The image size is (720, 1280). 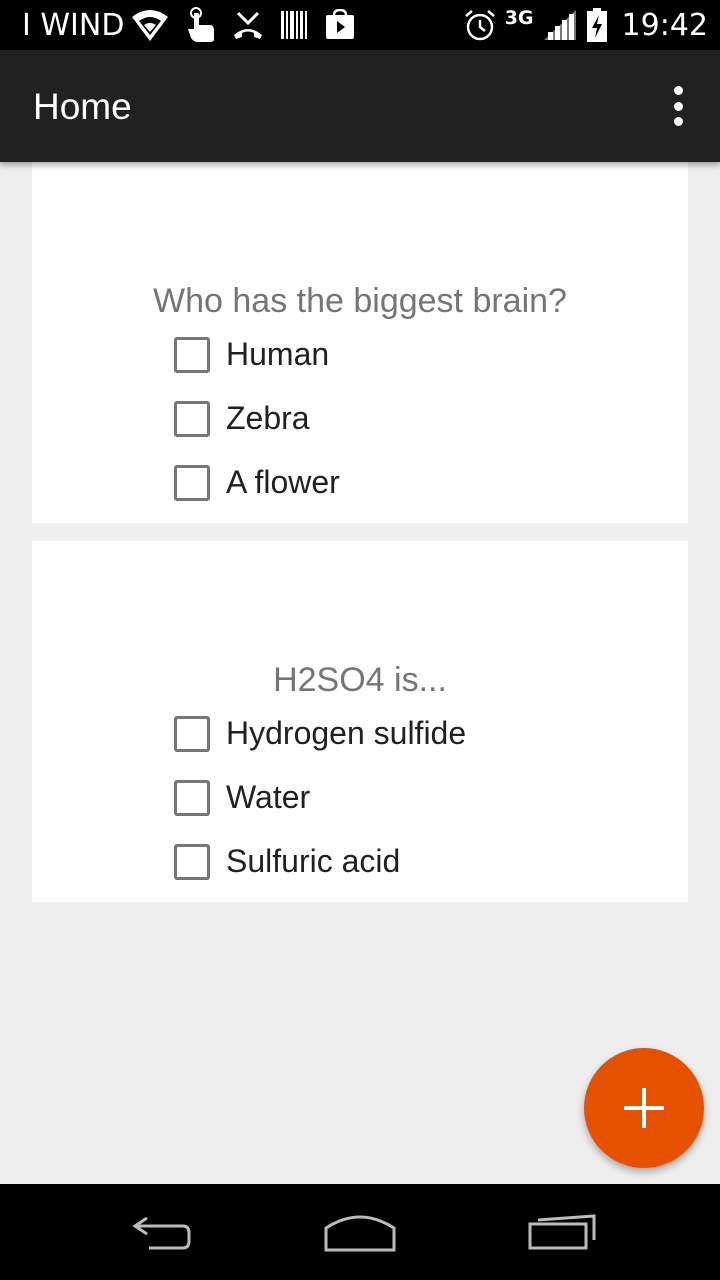 What do you see at coordinates (82, 106) in the screenshot?
I see `page-title: Home` at bounding box center [82, 106].